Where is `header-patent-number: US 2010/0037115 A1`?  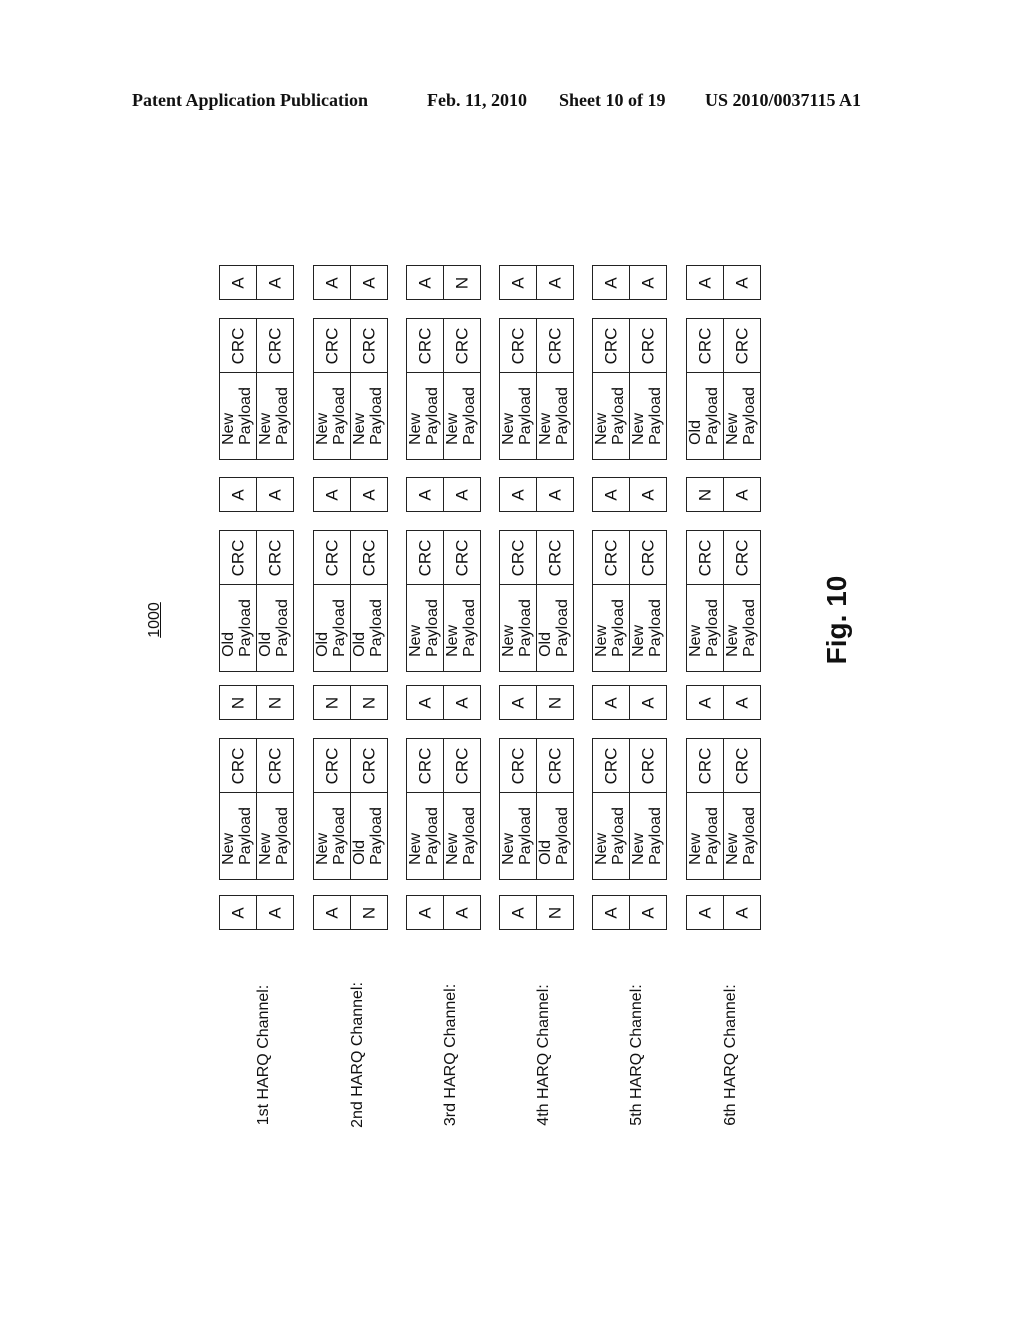 header-patent-number: US 2010/0037115 A1 is located at coordinates (783, 100).